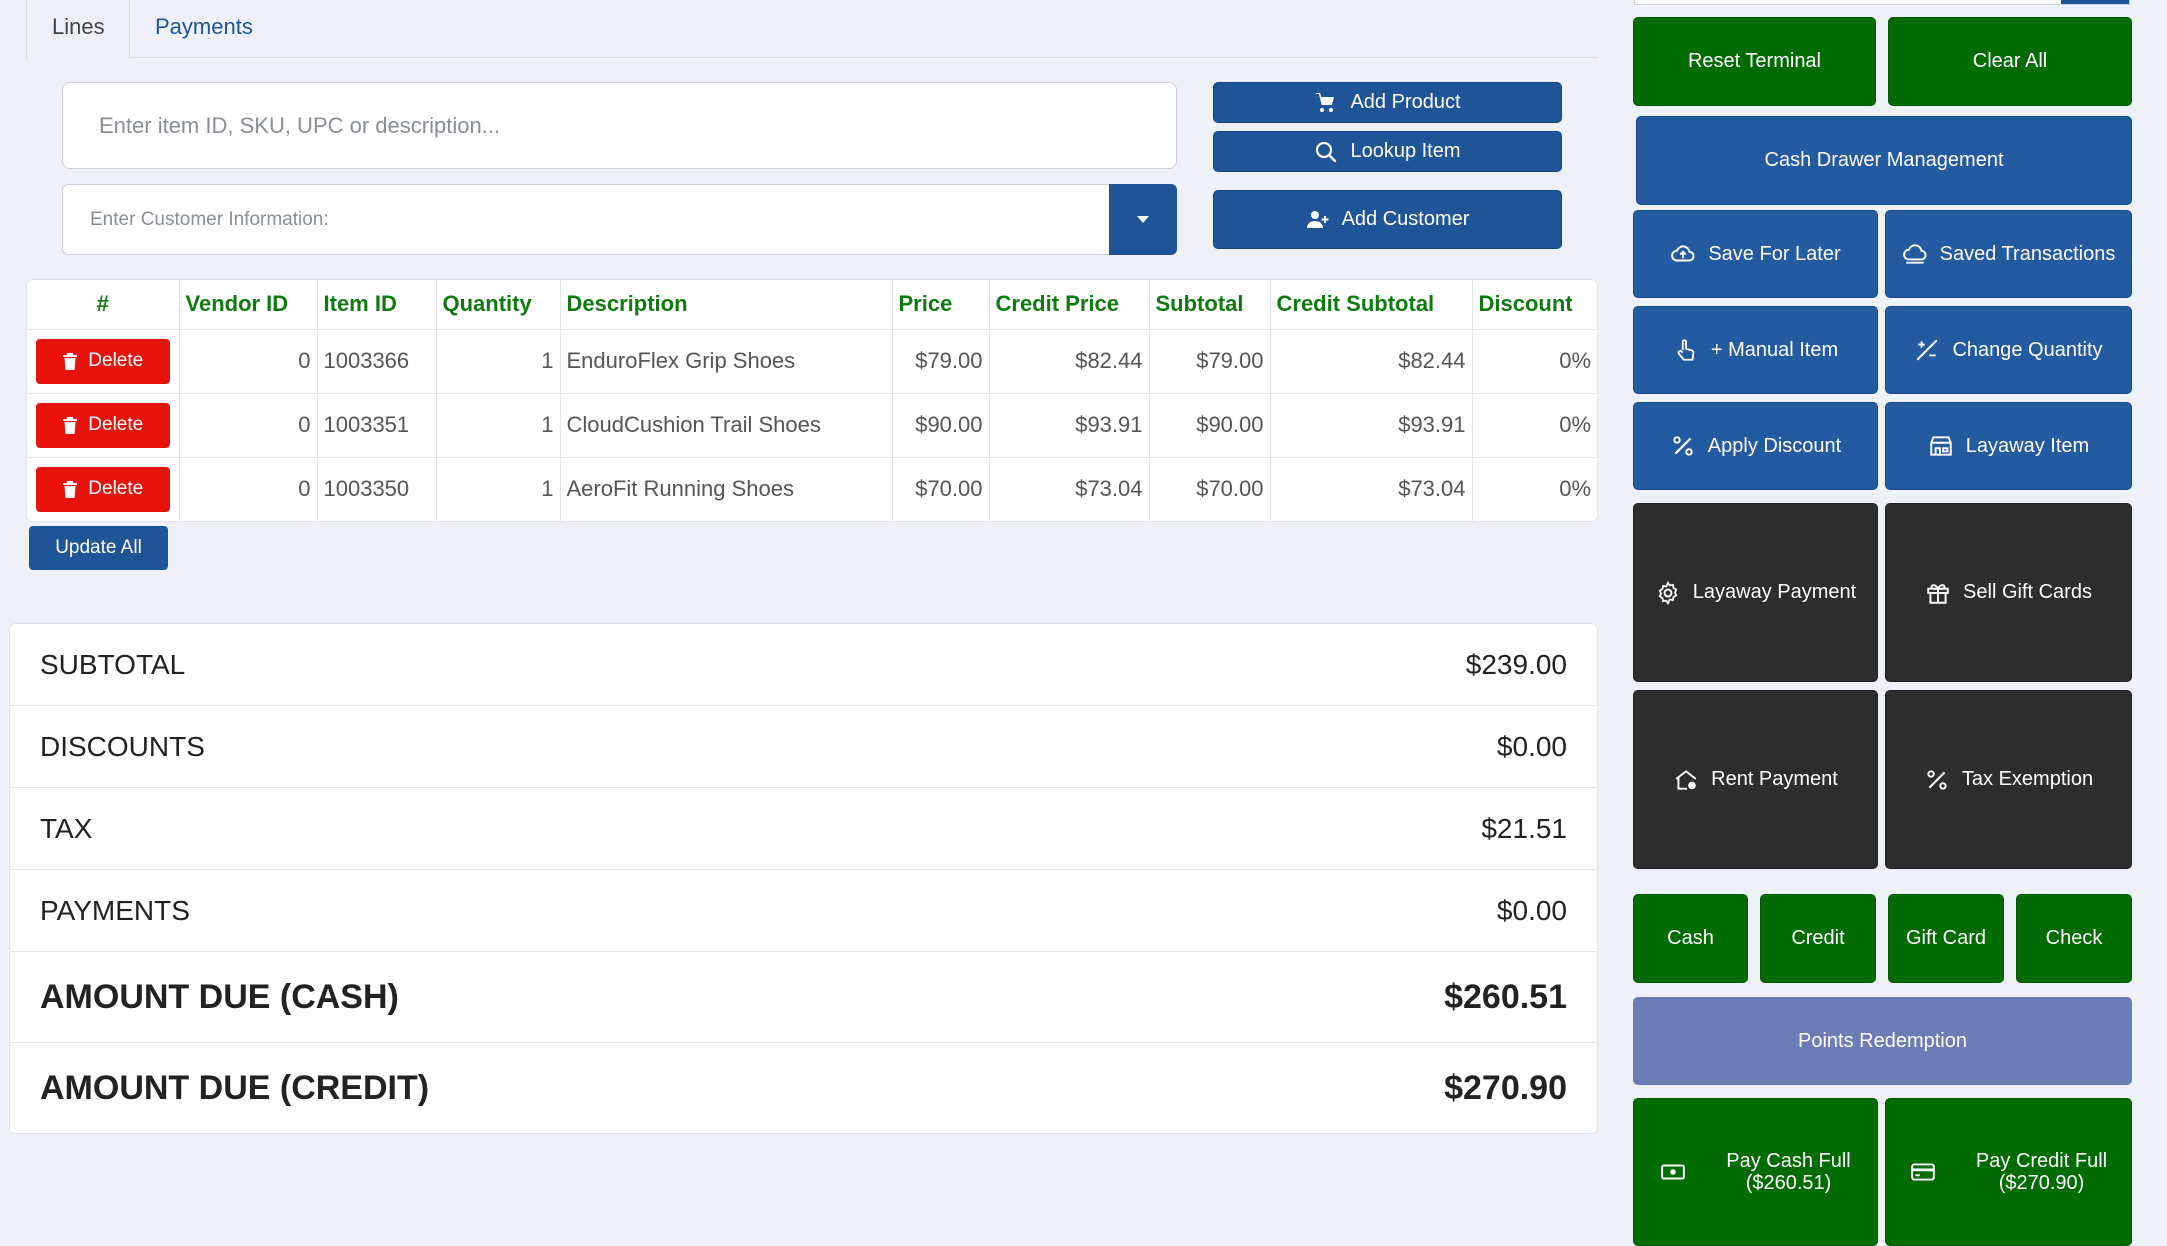 This screenshot has width=2167, height=1246. What do you see at coordinates (377, 489) in the screenshot?
I see `cell-item-id: 1003350` at bounding box center [377, 489].